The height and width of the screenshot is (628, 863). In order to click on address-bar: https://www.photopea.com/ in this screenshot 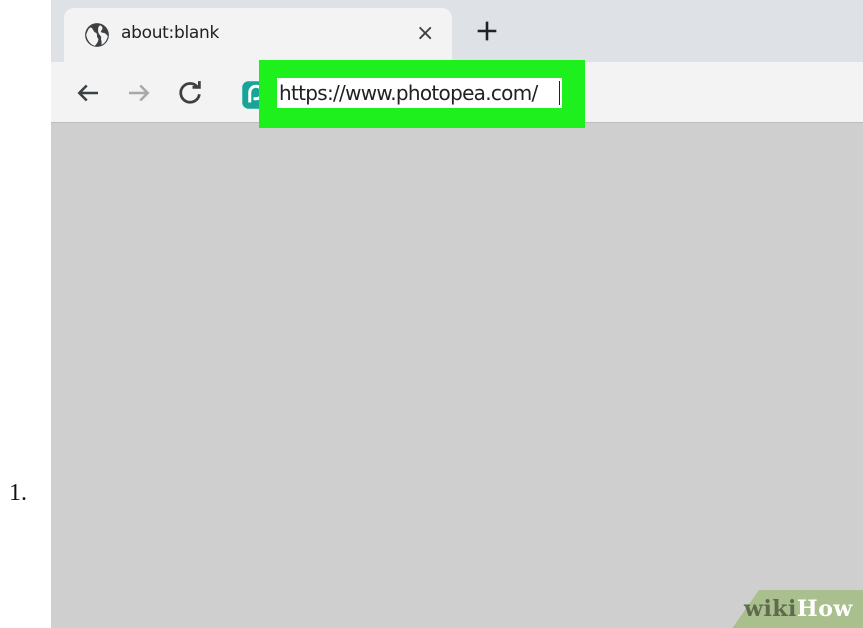, I will do `click(419, 93)`.